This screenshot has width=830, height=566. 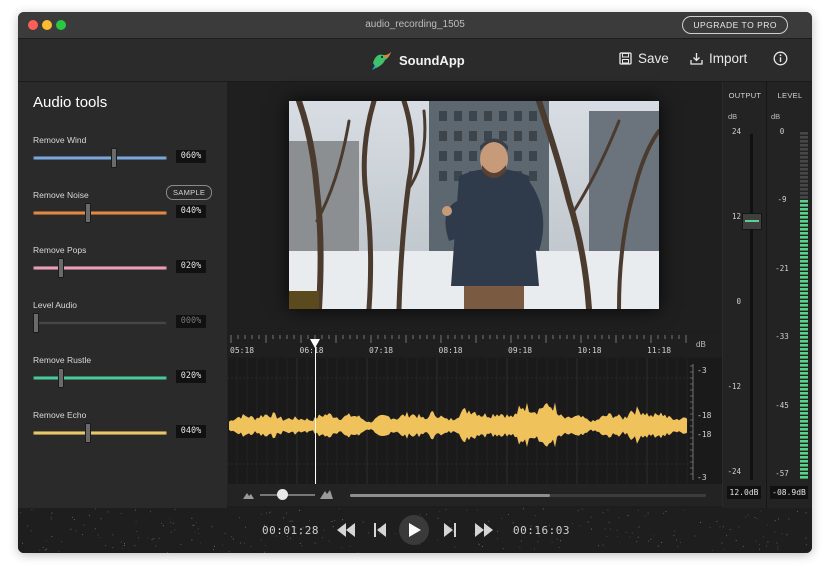 What do you see at coordinates (745, 95) in the screenshot?
I see `output-title: OUTPUT` at bounding box center [745, 95].